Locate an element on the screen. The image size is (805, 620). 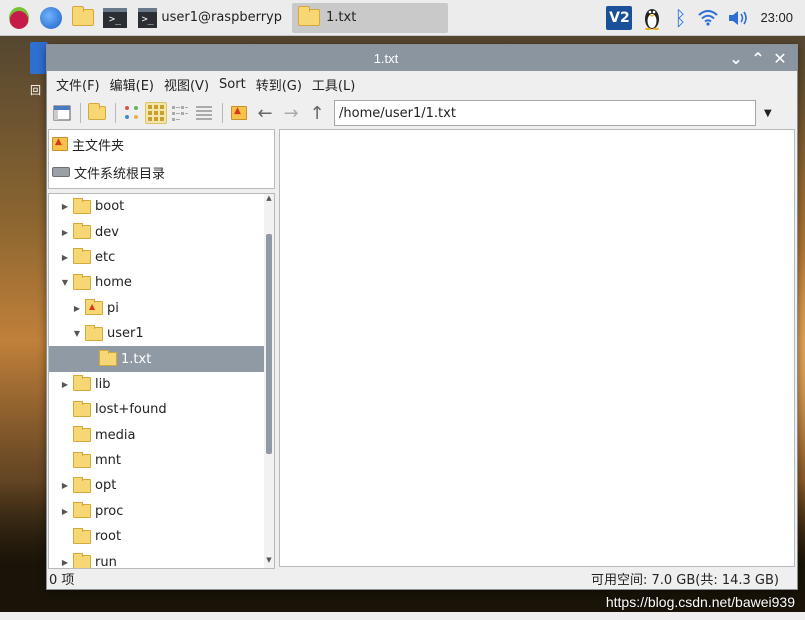
penguin-tray-button is located at coordinates (652, 18).